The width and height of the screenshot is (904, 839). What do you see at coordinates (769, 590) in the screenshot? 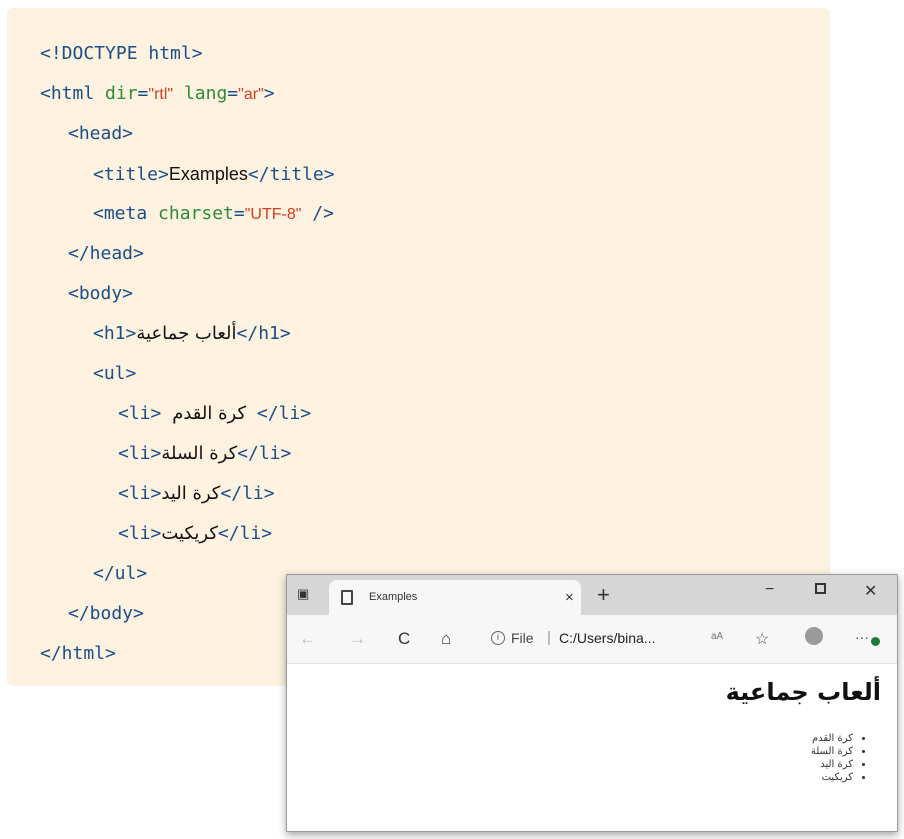
I see `minimize-button: −` at bounding box center [769, 590].